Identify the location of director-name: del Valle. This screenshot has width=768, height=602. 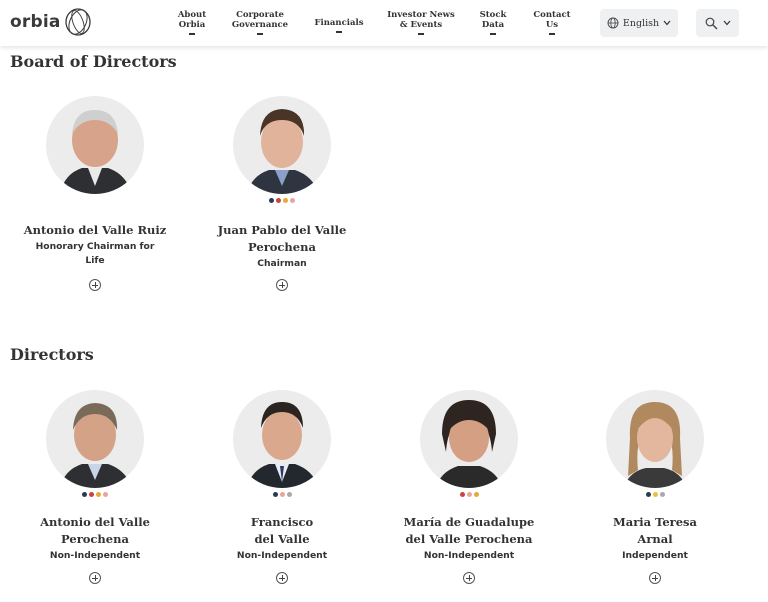
(282, 539).